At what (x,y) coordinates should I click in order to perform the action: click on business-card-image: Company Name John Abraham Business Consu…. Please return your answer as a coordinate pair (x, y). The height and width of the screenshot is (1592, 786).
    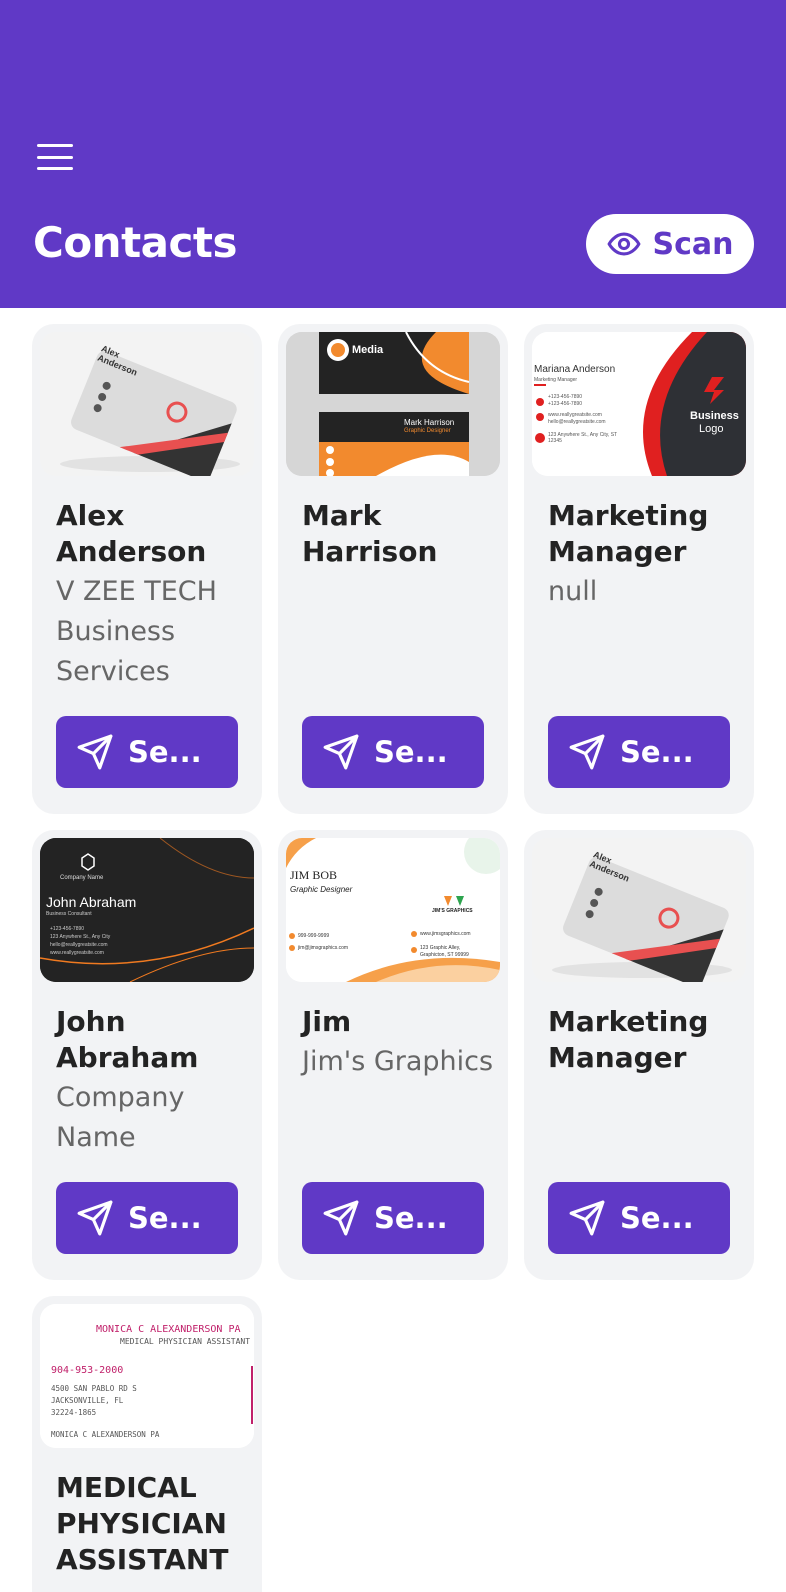
    Looking at the image, I should click on (147, 910).